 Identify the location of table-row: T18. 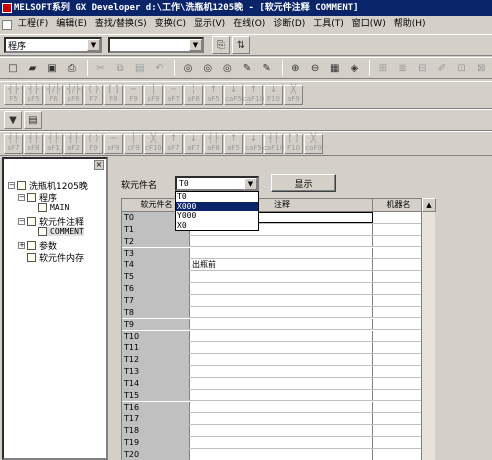
(271, 431).